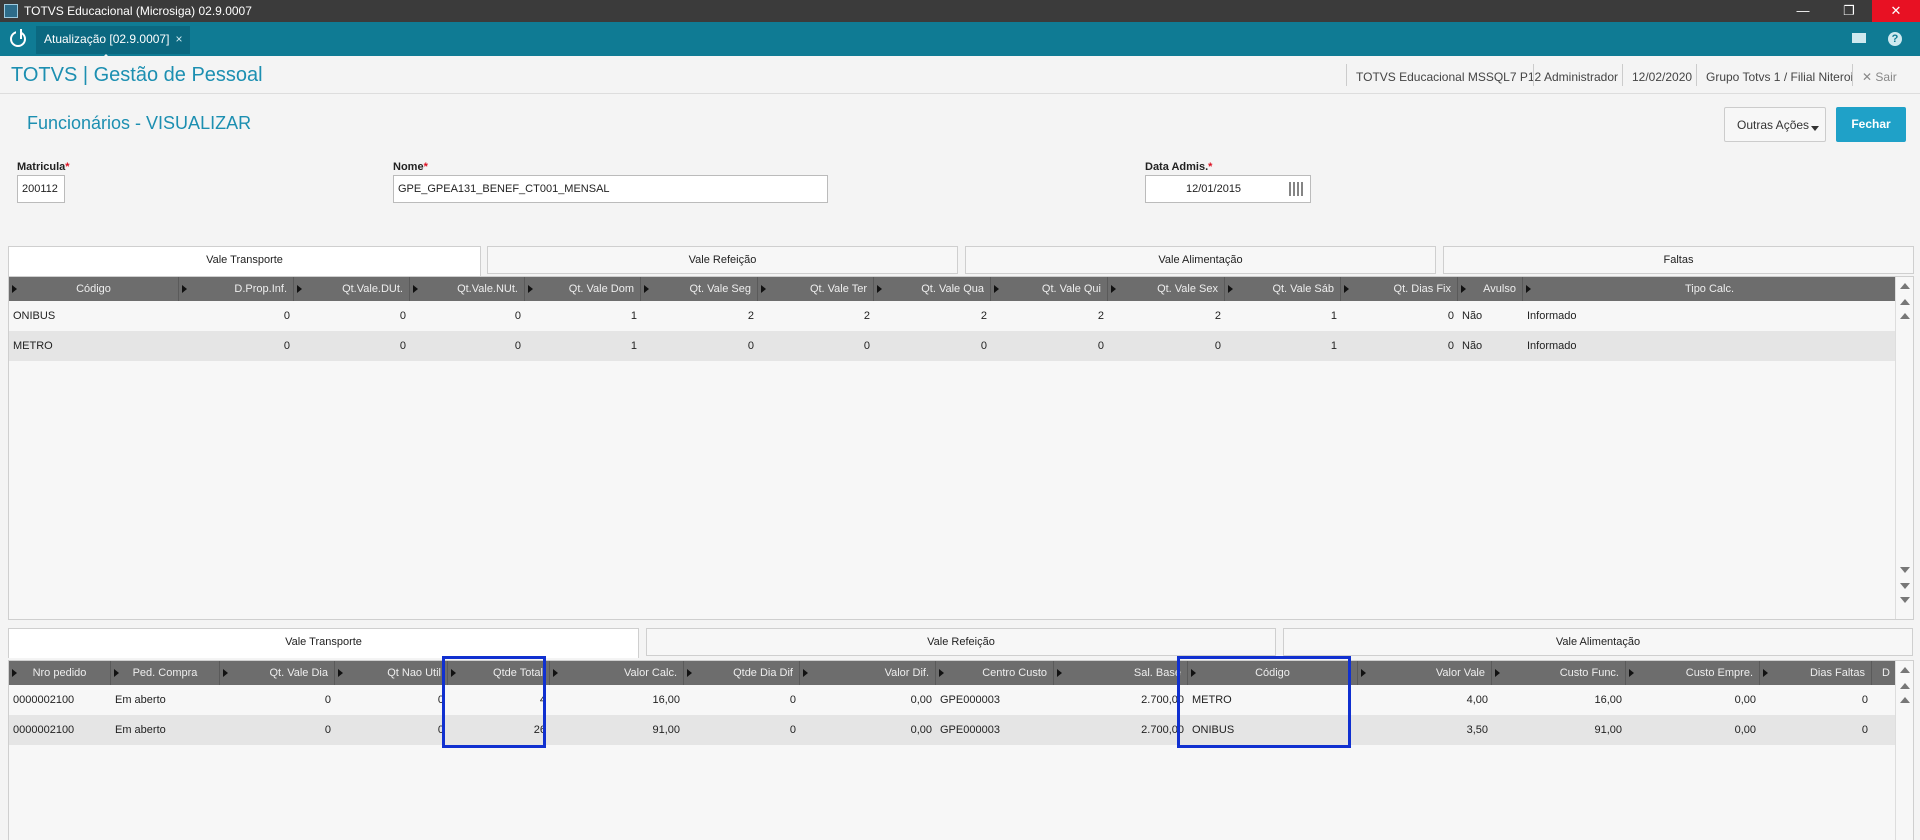 This screenshot has width=1920, height=840. What do you see at coordinates (1264, 702) in the screenshot?
I see `highlight-codigo` at bounding box center [1264, 702].